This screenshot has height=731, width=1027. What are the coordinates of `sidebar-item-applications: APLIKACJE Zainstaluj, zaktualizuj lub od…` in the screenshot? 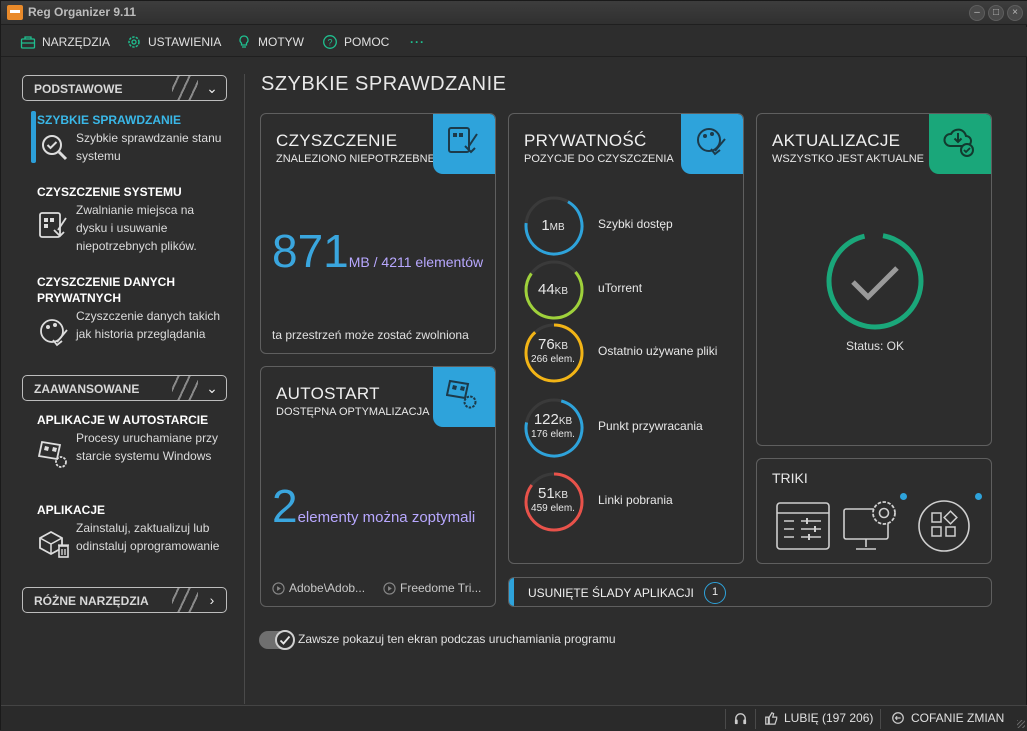 It's located at (132, 530).